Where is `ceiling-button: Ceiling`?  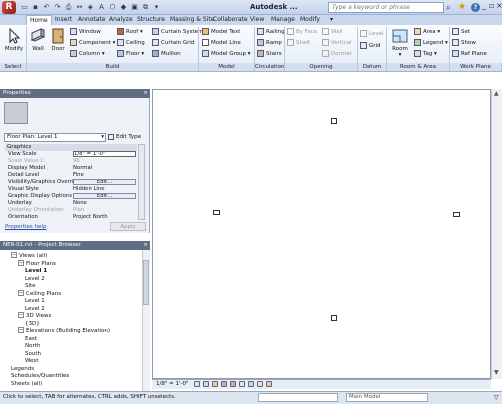
ceiling-button: Ceiling is located at coordinates (131, 43).